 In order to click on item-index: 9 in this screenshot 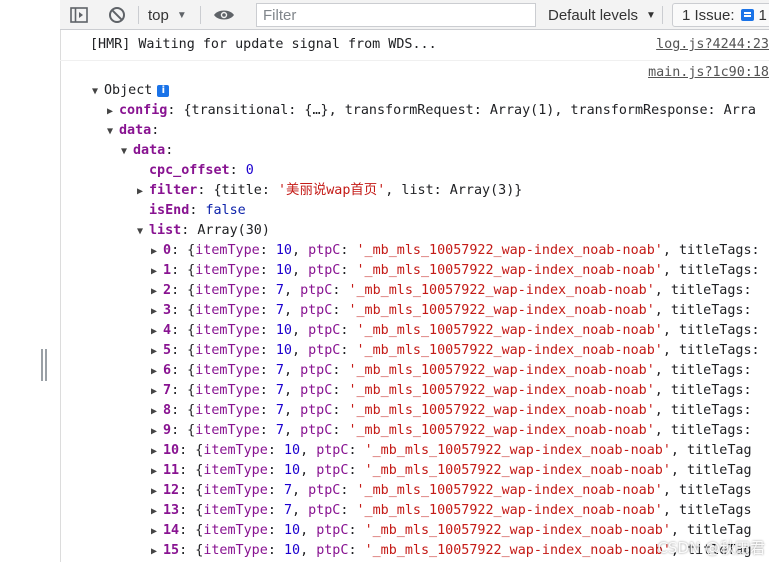, I will do `click(167, 430)`.